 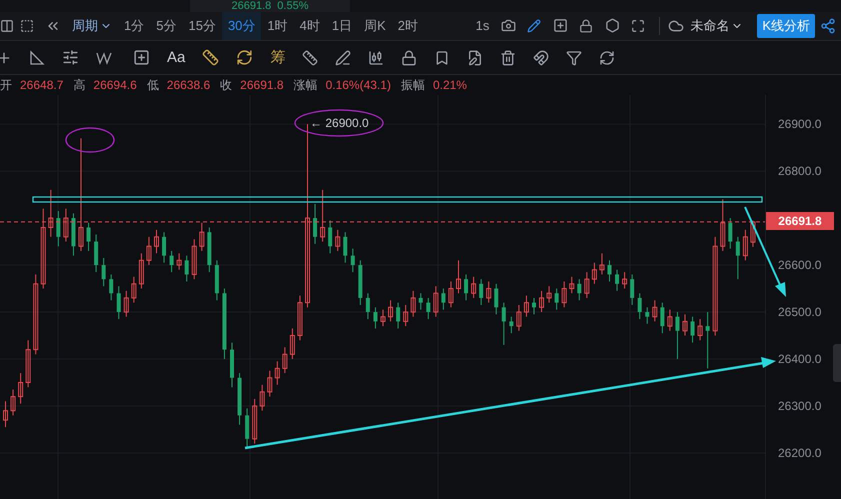 I want to click on kline-analysis-button: K线分析, so click(x=786, y=26).